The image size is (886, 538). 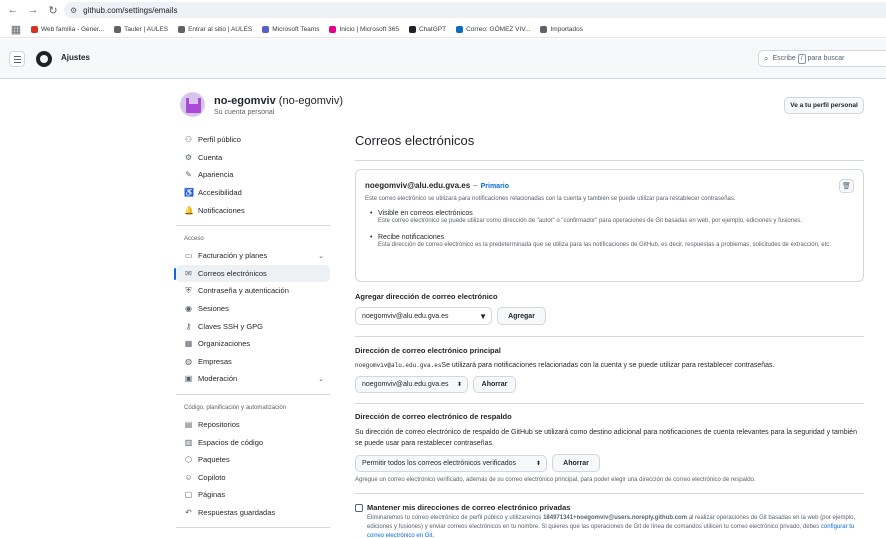 I want to click on avatar, so click(x=192, y=104).